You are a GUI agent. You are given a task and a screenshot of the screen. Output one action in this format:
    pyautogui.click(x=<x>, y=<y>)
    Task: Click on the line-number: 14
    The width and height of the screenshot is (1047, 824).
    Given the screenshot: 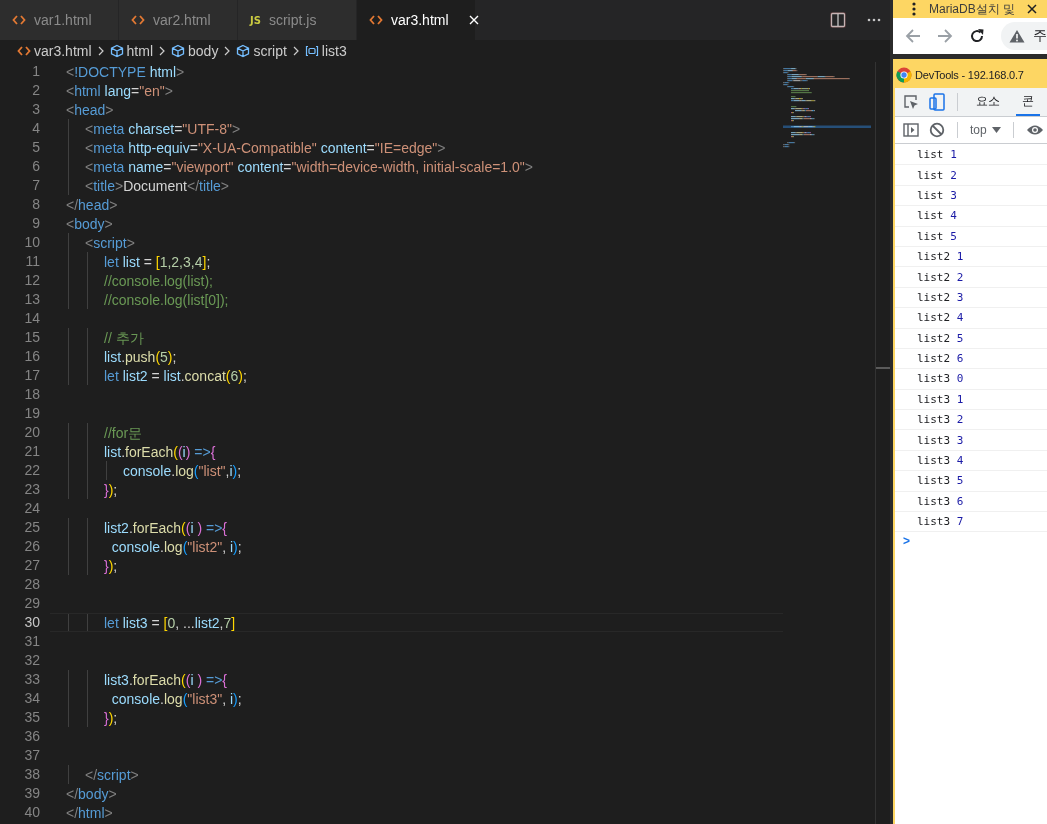 What is the action you would take?
    pyautogui.click(x=32, y=318)
    